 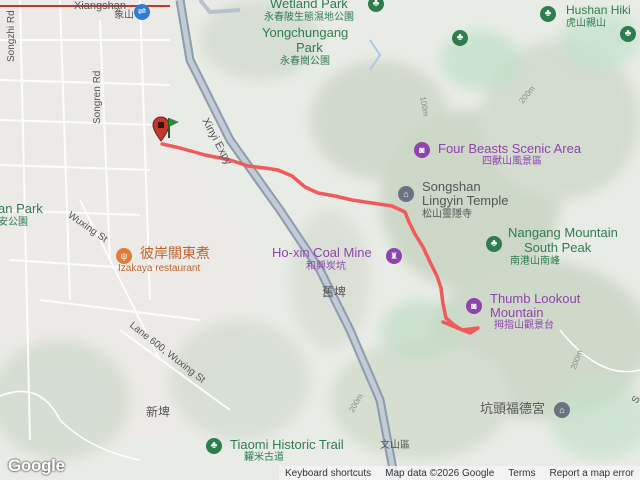 I want to click on temple-icon: ⌂, so click(x=406, y=194).